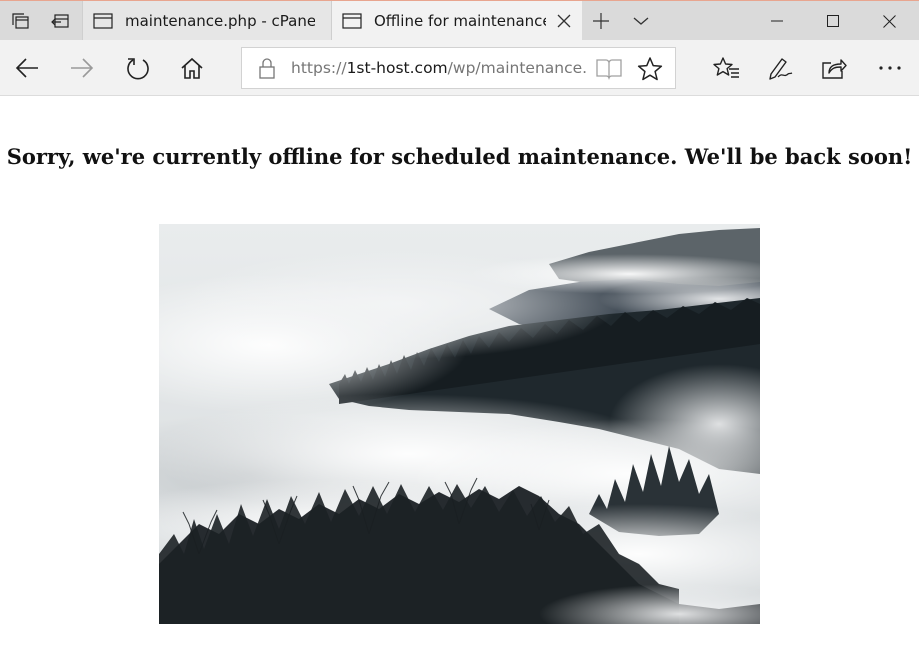 This screenshot has width=919, height=653. What do you see at coordinates (517, 68) in the screenshot?
I see `url-path: /wp/maintenance.ph` at bounding box center [517, 68].